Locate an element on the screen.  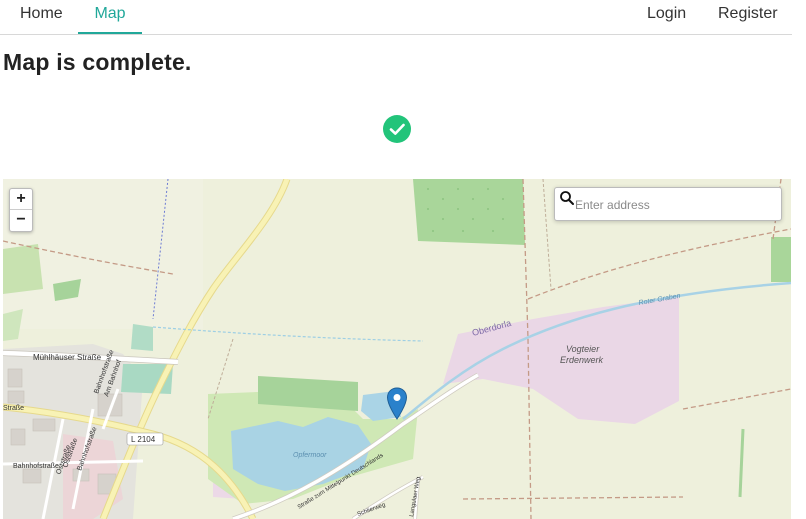
map-pin-icon is located at coordinates (397, 404).